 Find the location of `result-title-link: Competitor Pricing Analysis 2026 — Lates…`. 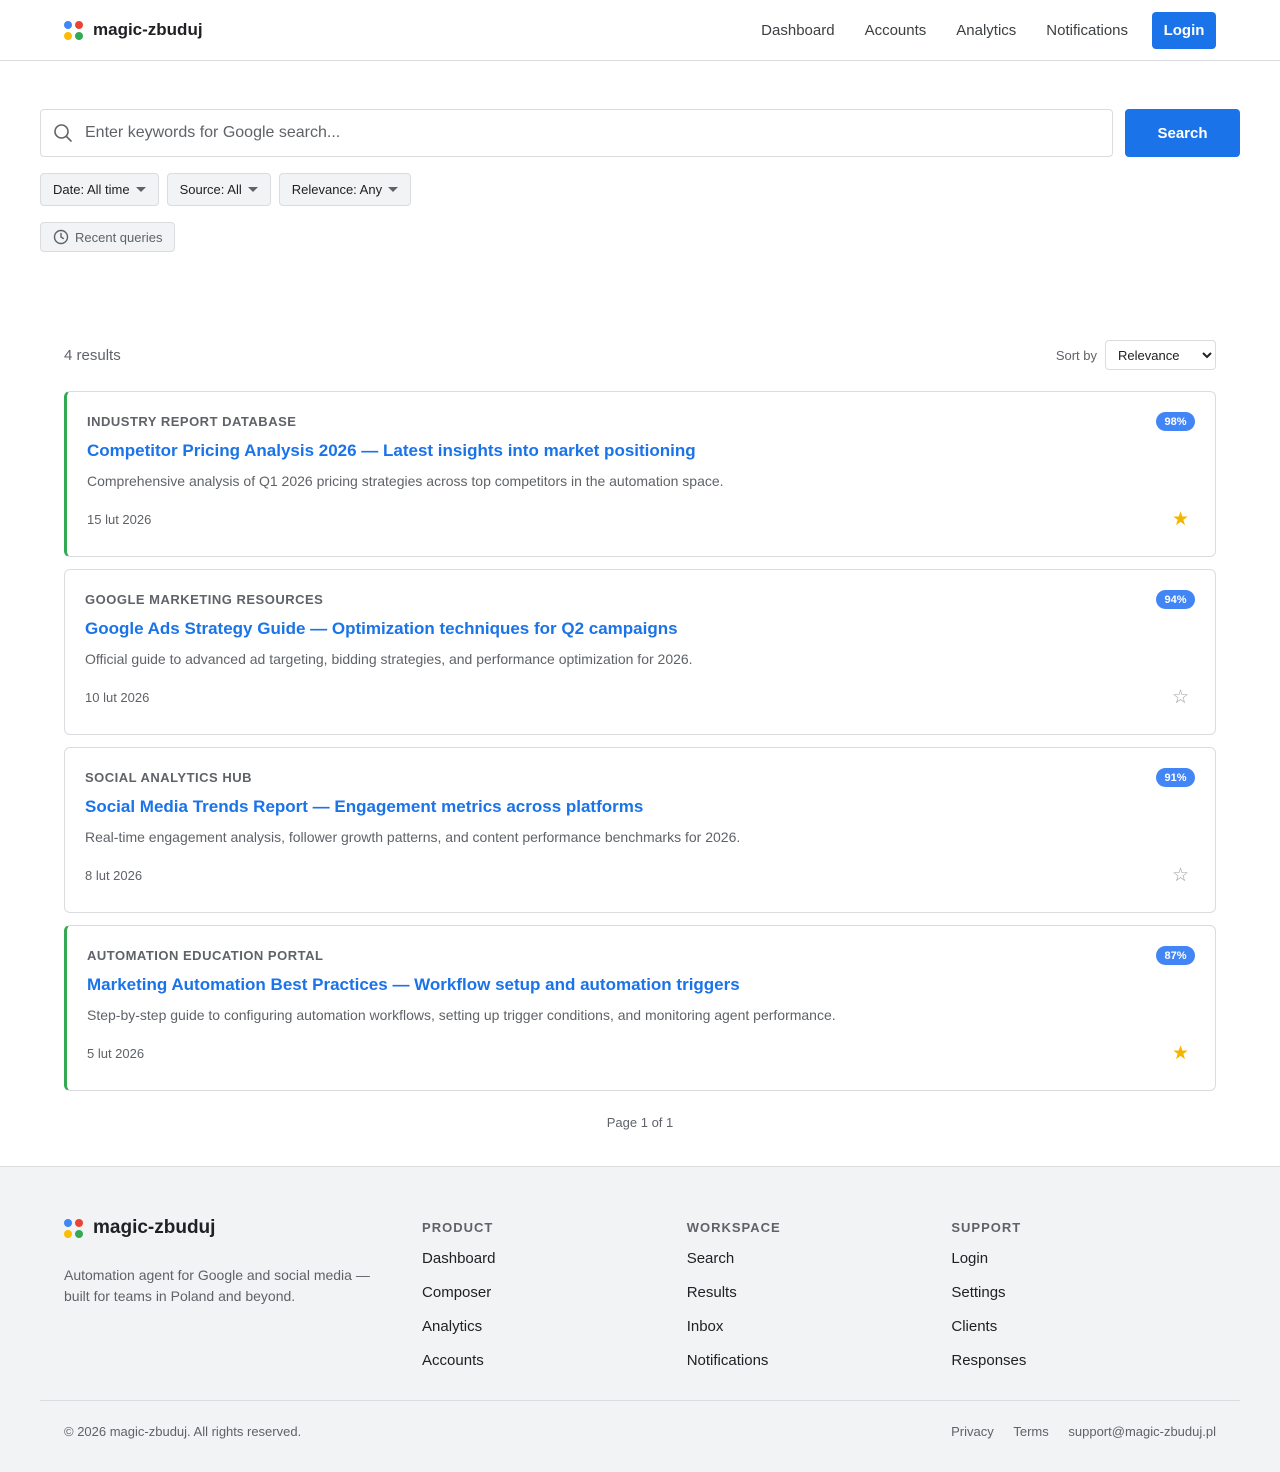

result-title-link: Competitor Pricing Analysis 2026 — Lates… is located at coordinates (641, 451).